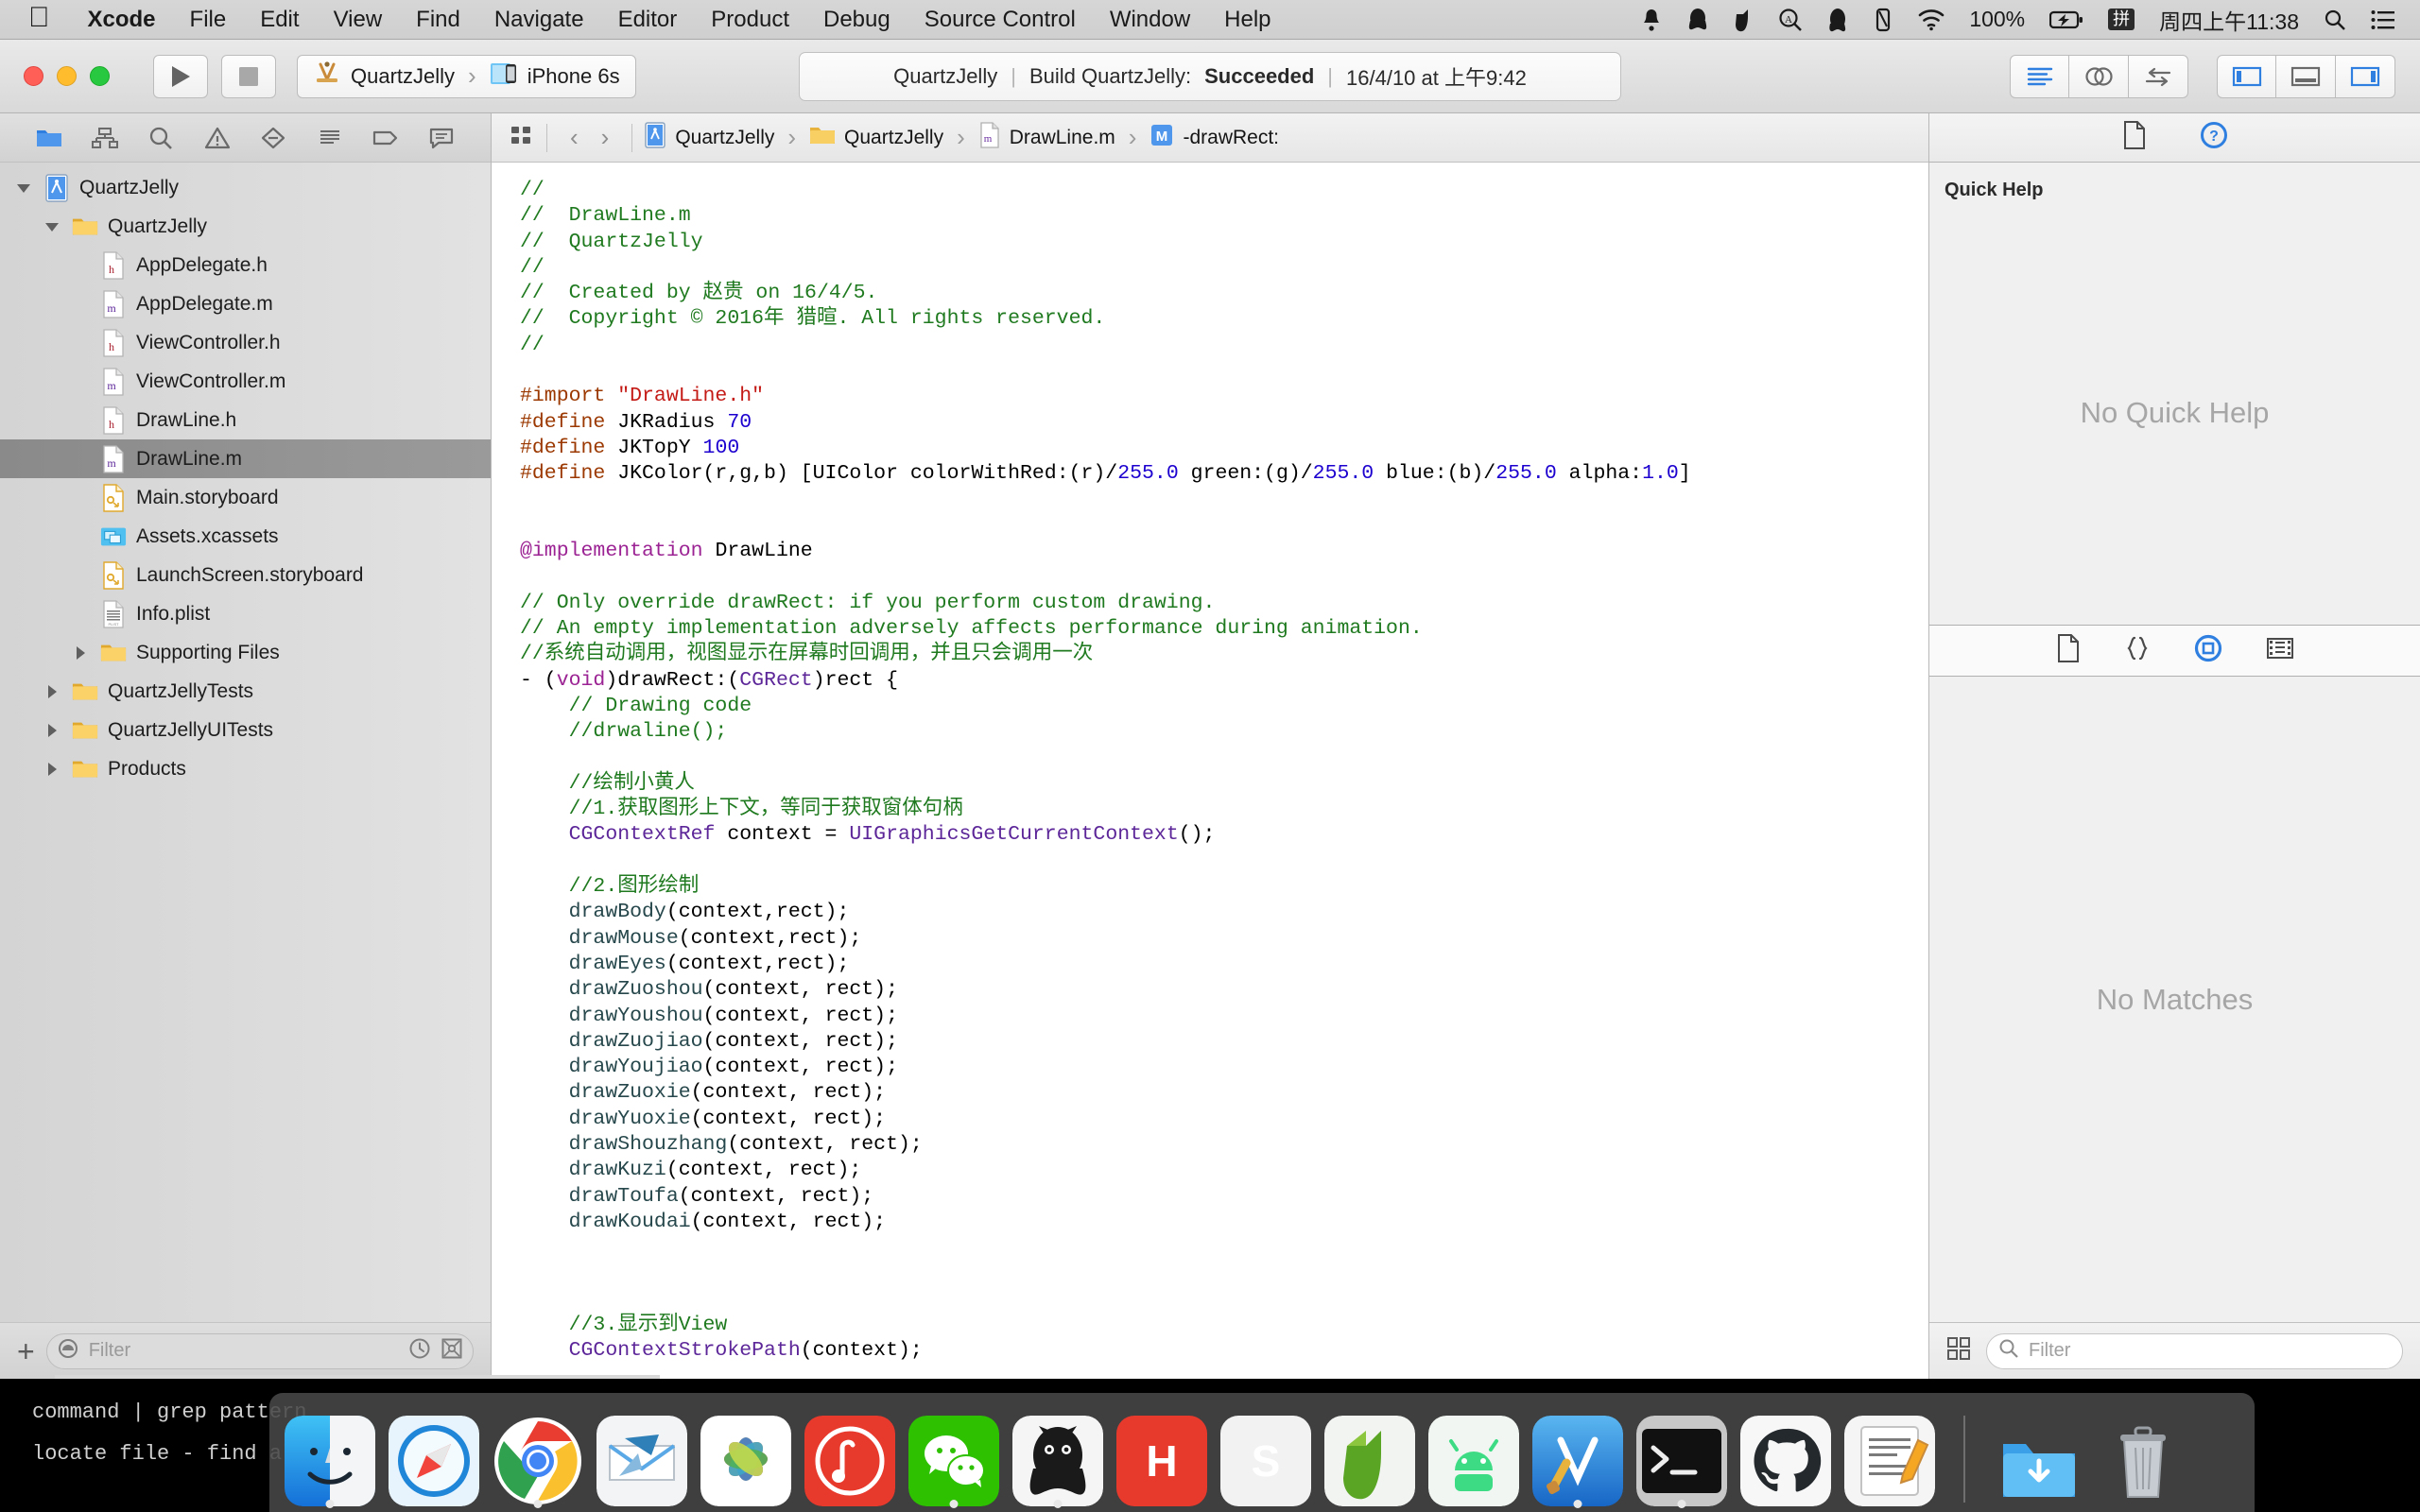  I want to click on stop-button, so click(249, 76).